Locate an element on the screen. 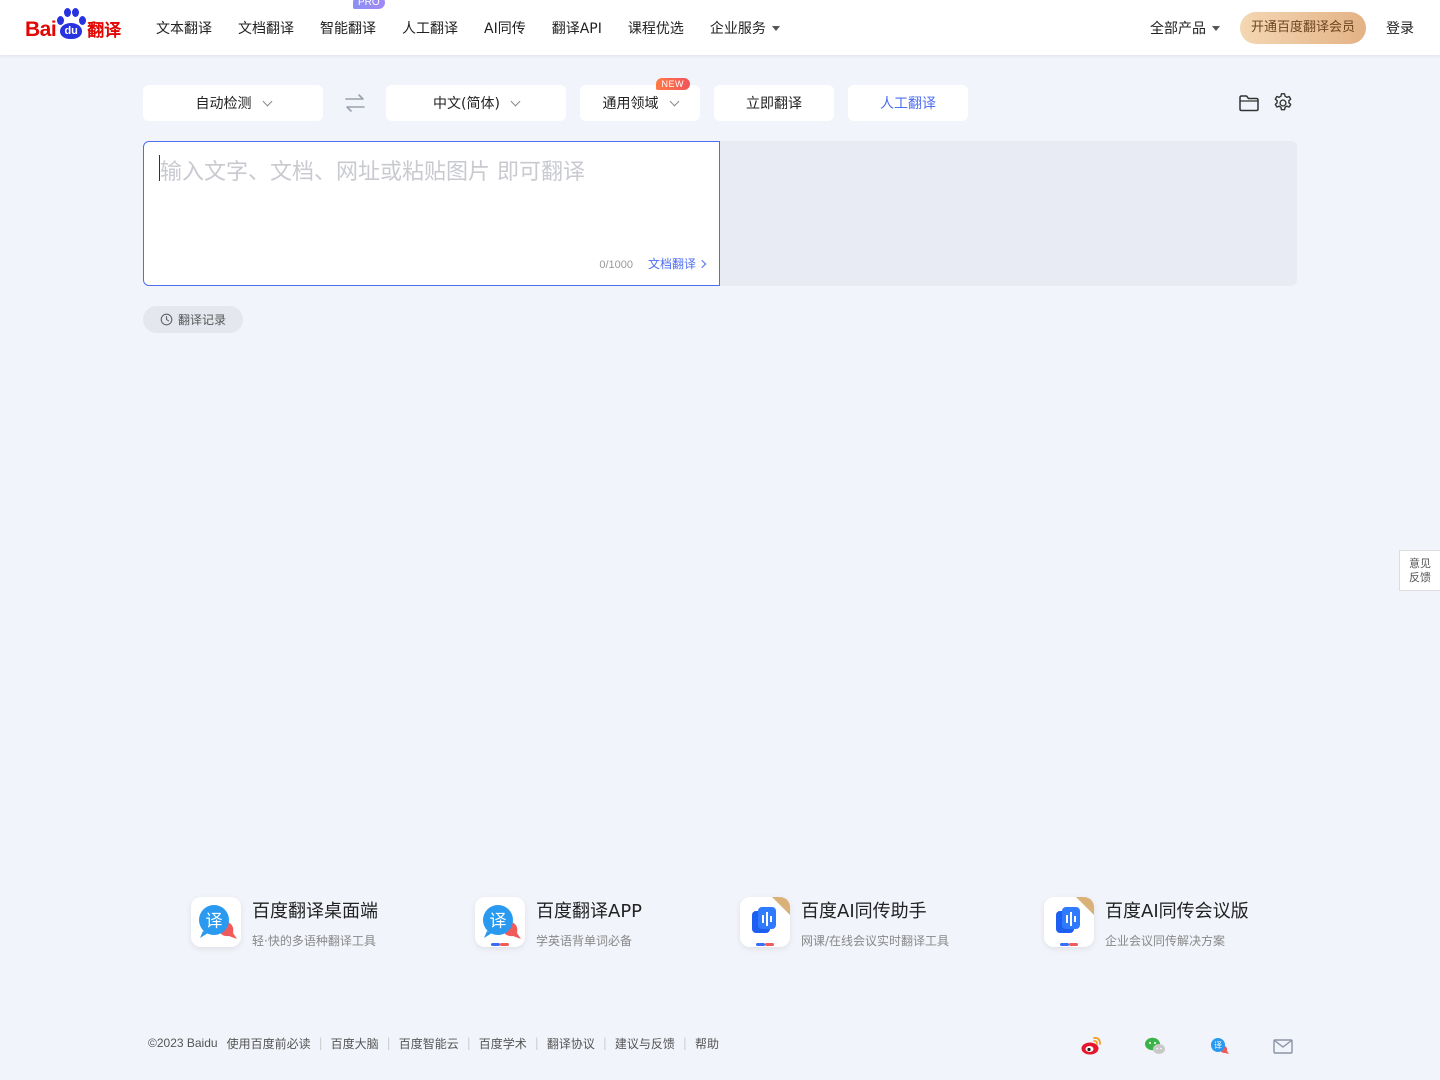 The height and width of the screenshot is (1080, 1440). feedback-button: 意见 反馈 is located at coordinates (1419, 570).